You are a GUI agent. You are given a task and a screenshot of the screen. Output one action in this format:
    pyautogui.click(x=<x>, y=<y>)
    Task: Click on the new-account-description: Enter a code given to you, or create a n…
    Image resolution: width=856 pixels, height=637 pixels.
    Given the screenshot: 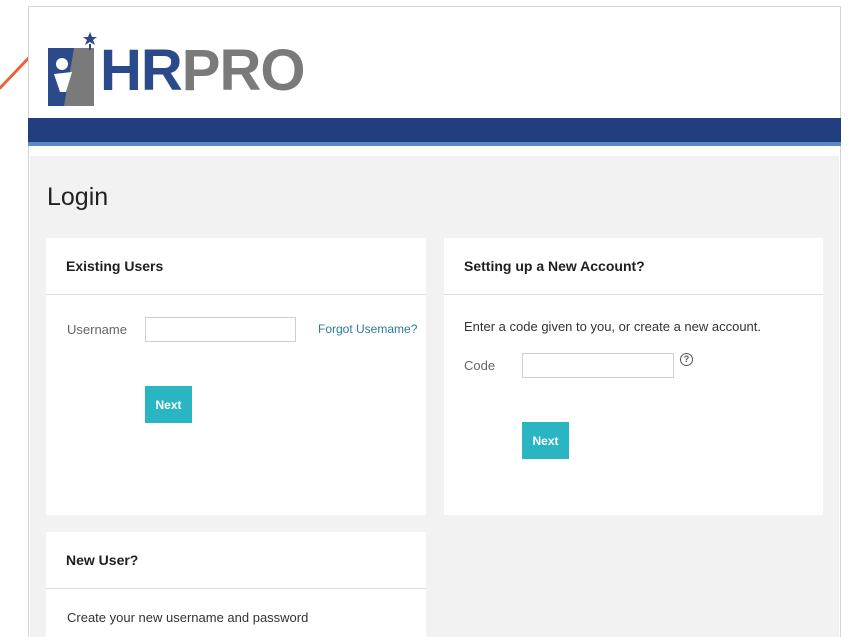 What is the action you would take?
    pyautogui.click(x=613, y=326)
    